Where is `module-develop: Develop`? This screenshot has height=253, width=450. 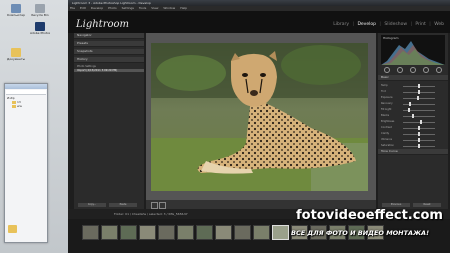 module-develop: Develop is located at coordinates (366, 24).